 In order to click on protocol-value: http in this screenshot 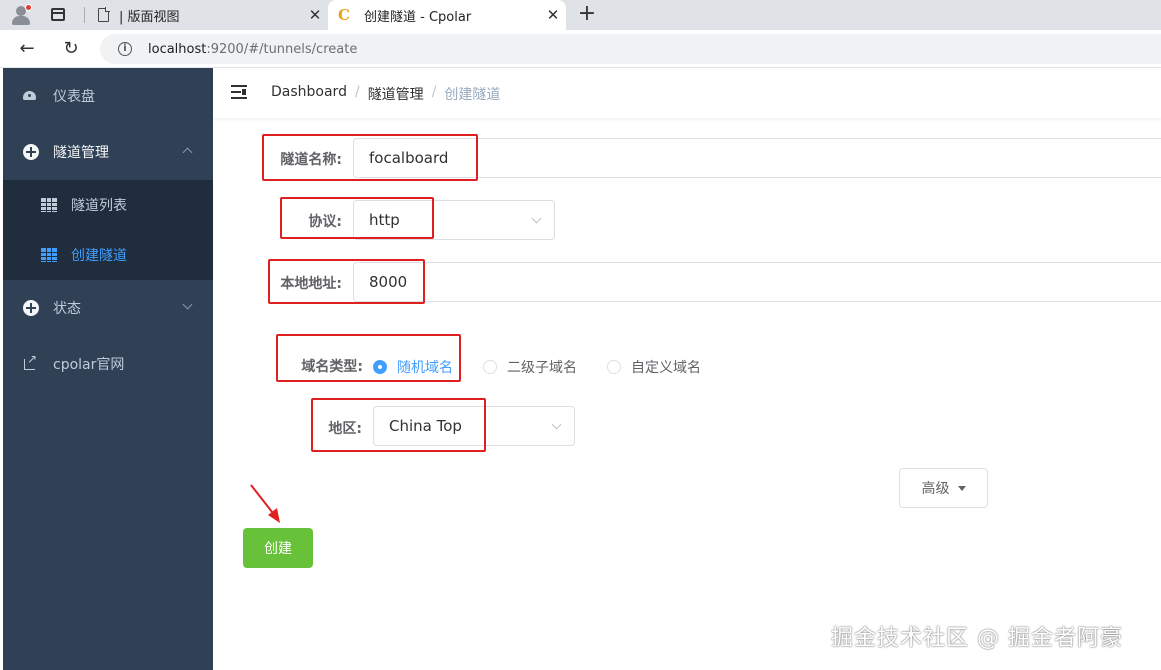, I will do `click(384, 220)`.